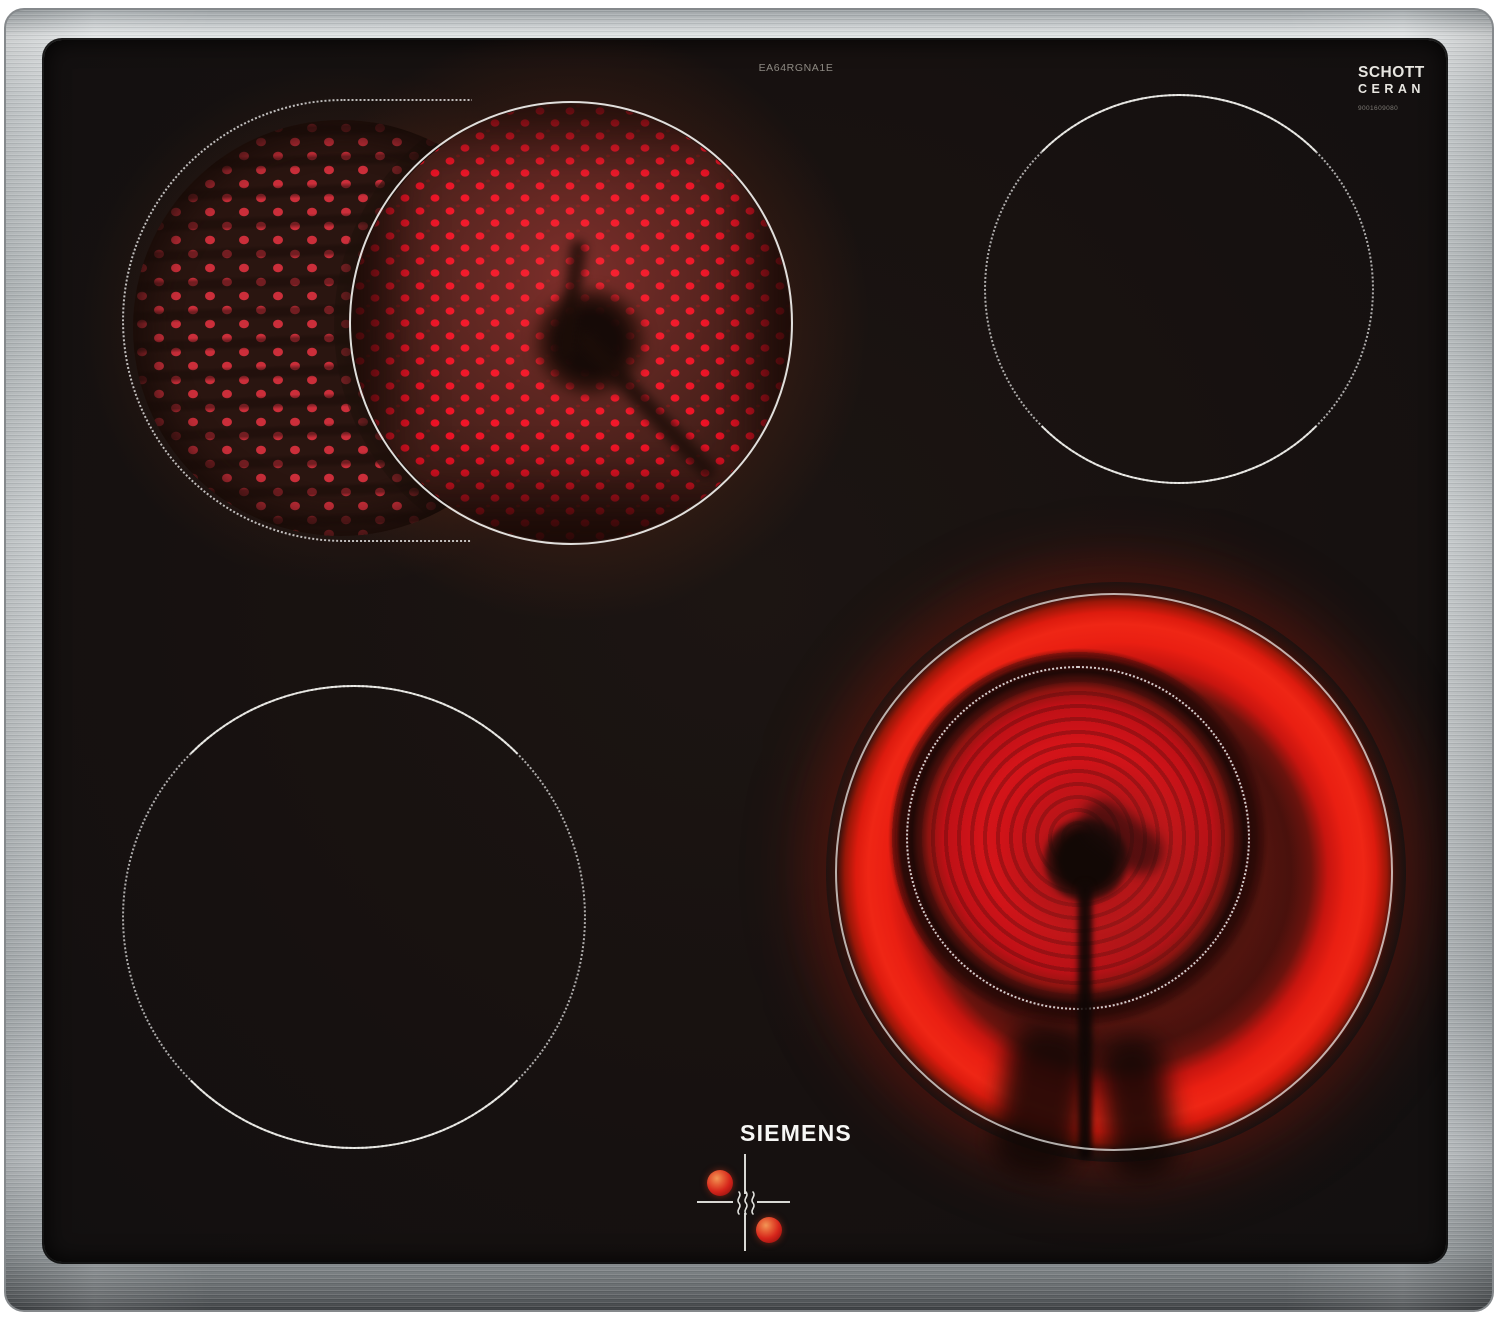  Describe the element at coordinates (1391, 72) in the screenshot. I see `schott-logo-line1: SCHOTT` at that location.